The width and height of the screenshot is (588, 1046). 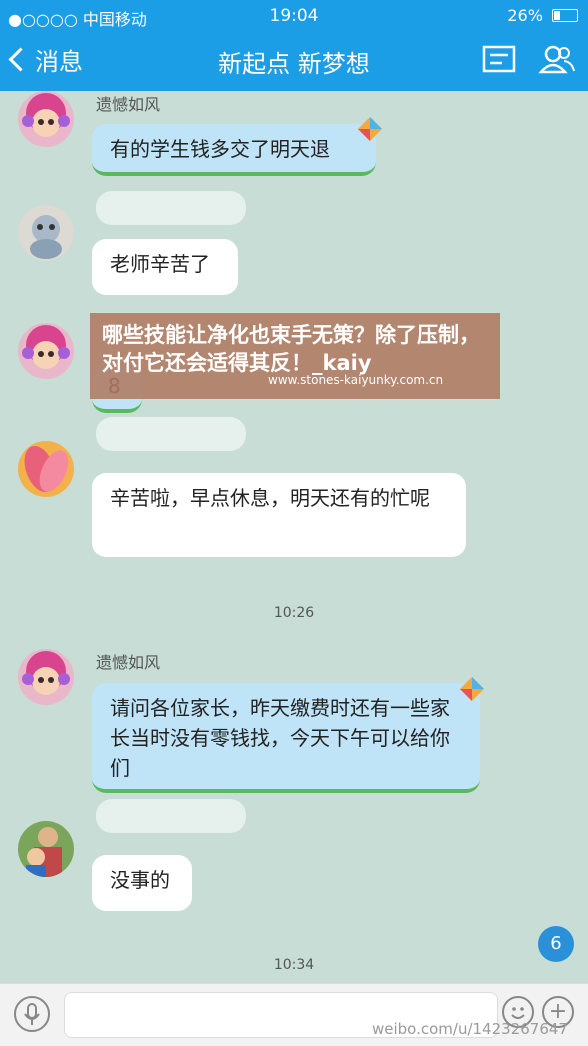 I want to click on message-bubble: 有的学生钱多交了明天退, so click(x=234, y=150).